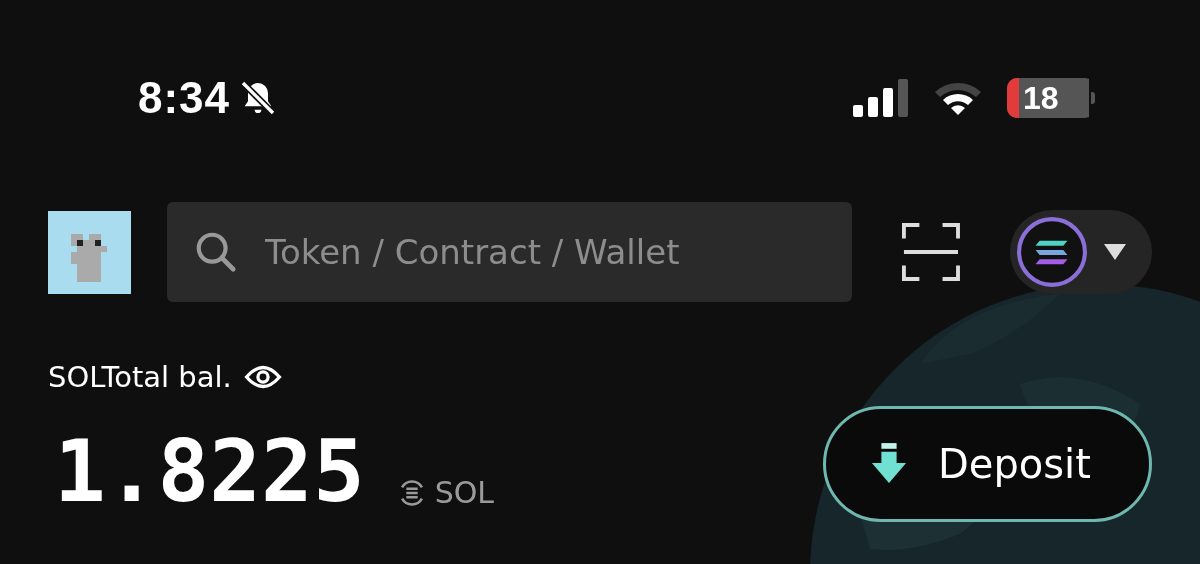  I want to click on signal-icon, so click(881, 98).